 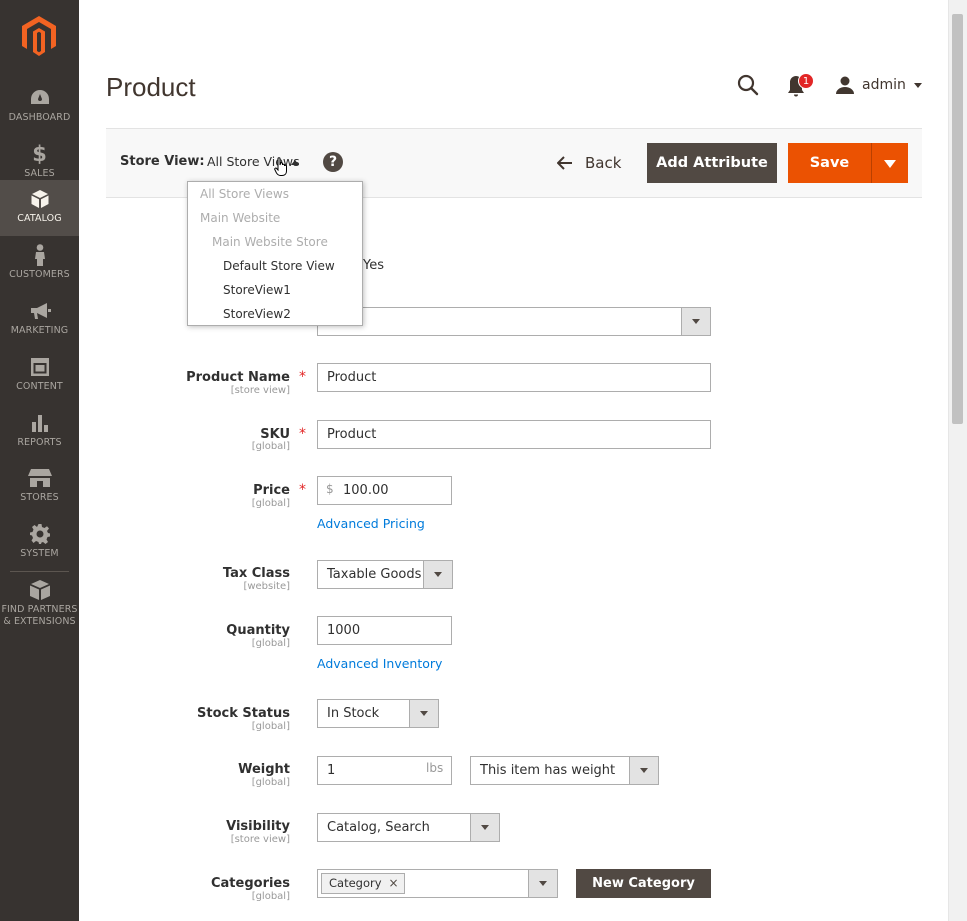 I want to click on magento-logo-icon, so click(x=39, y=36).